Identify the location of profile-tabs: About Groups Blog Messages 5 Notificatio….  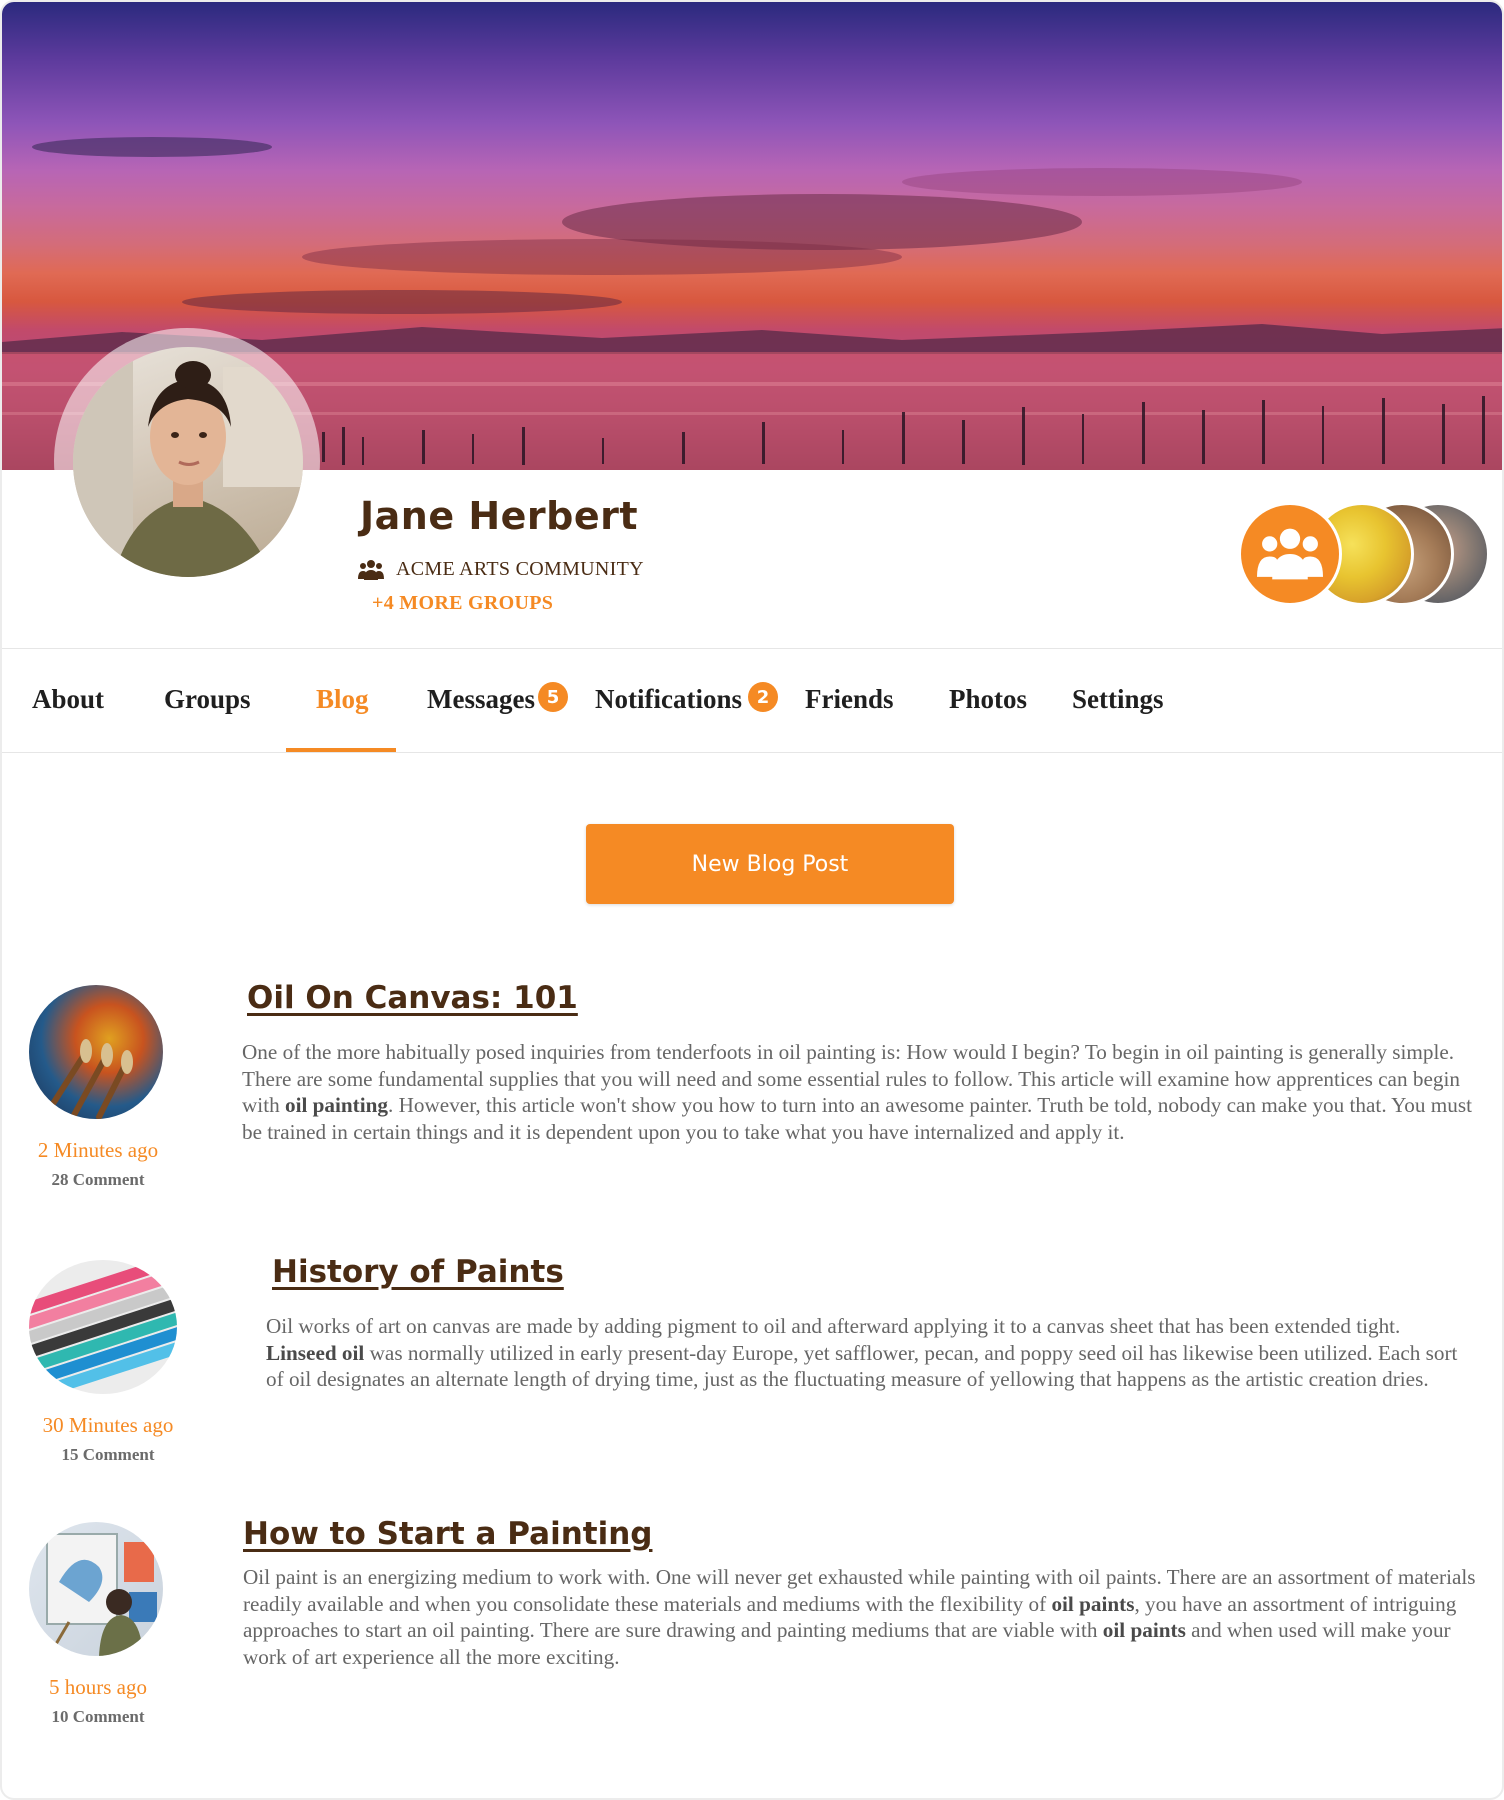
(752, 707).